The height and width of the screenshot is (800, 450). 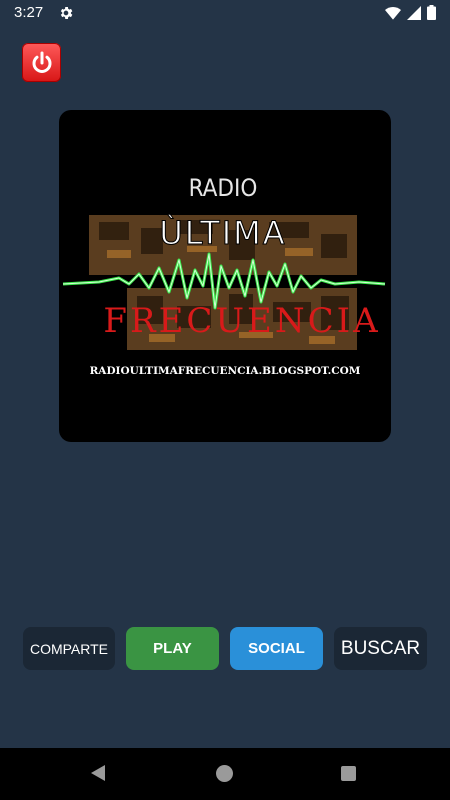 I want to click on home-icon, so click(x=224, y=773).